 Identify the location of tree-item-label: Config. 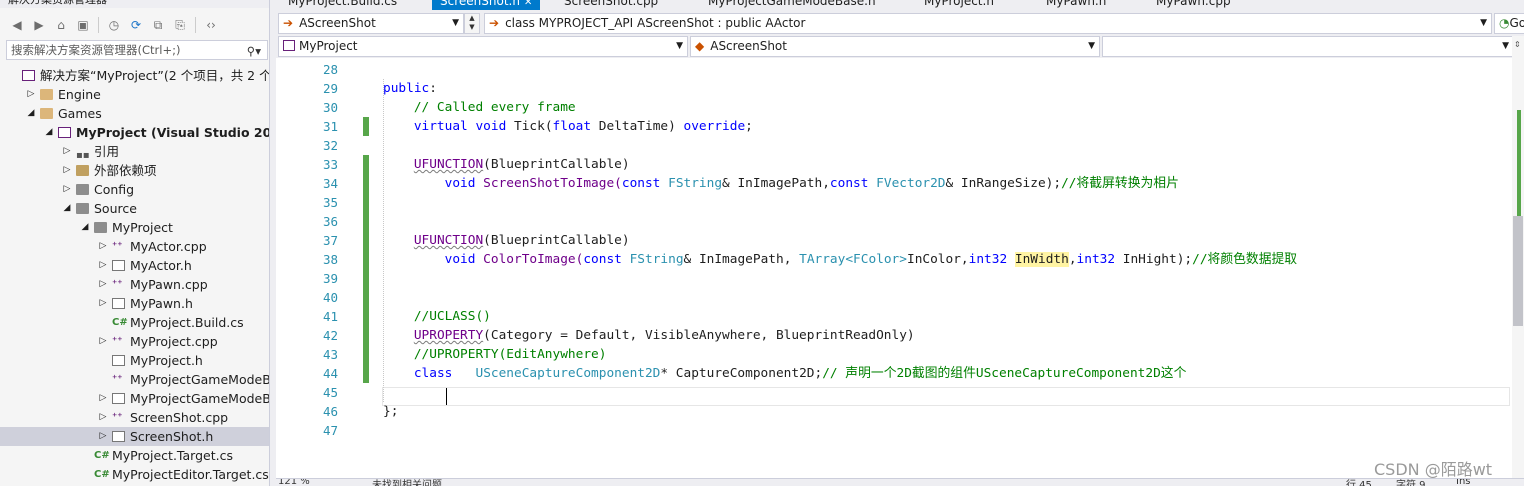
(114, 189).